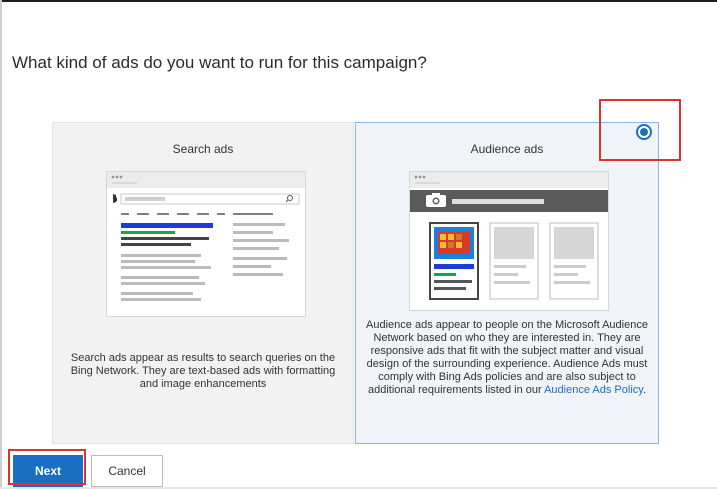 The width and height of the screenshot is (717, 489). I want to click on option-title: Search ads, so click(203, 149).